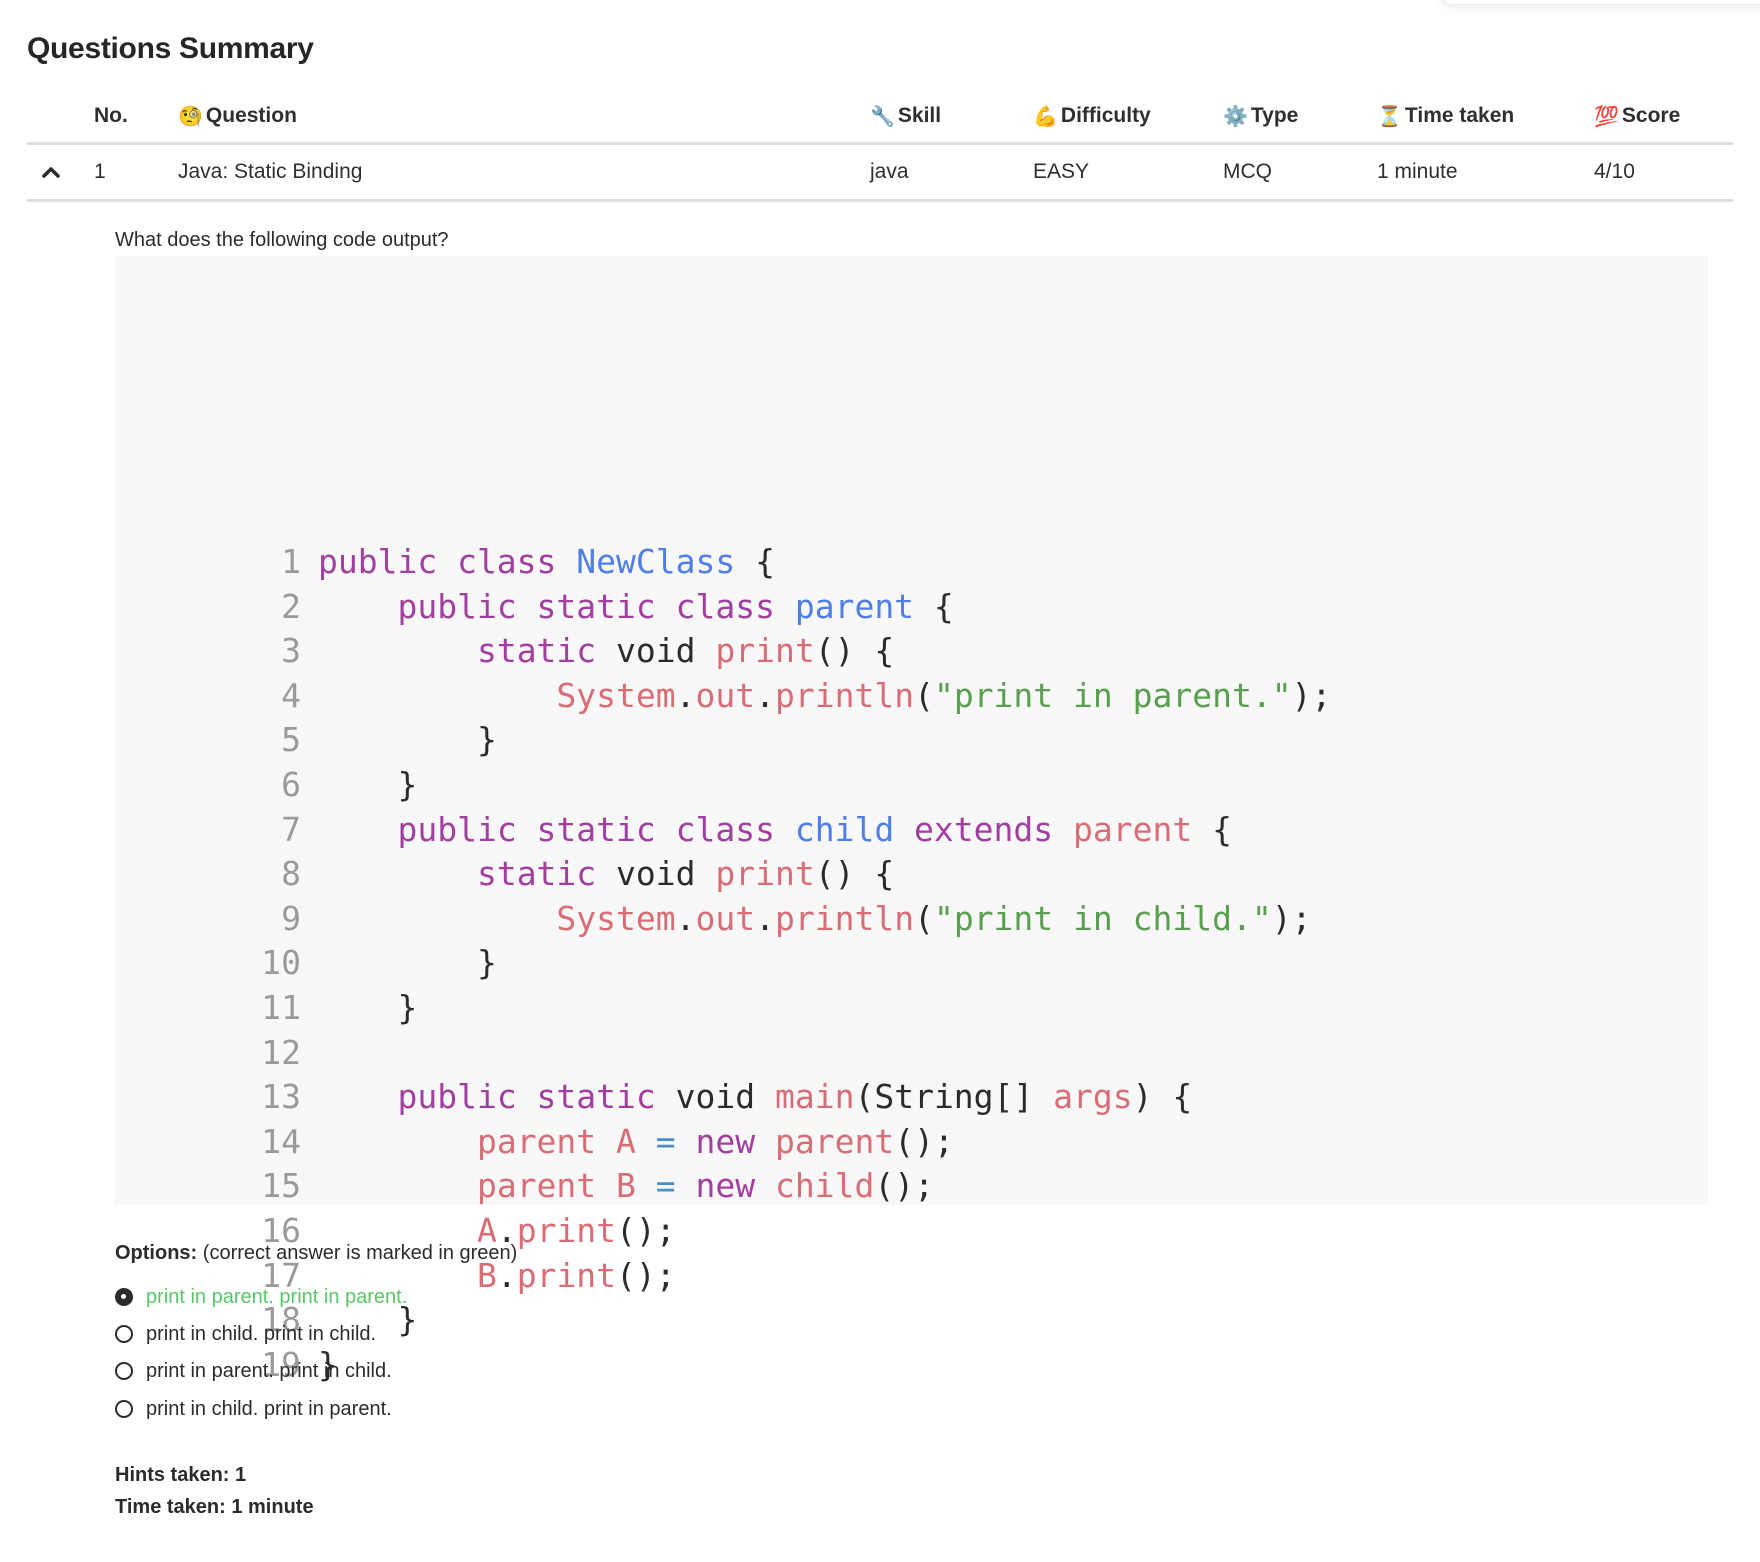 Image resolution: width=1760 pixels, height=1562 pixels. Describe the element at coordinates (291, 918) in the screenshot. I see `line-number: 9` at that location.